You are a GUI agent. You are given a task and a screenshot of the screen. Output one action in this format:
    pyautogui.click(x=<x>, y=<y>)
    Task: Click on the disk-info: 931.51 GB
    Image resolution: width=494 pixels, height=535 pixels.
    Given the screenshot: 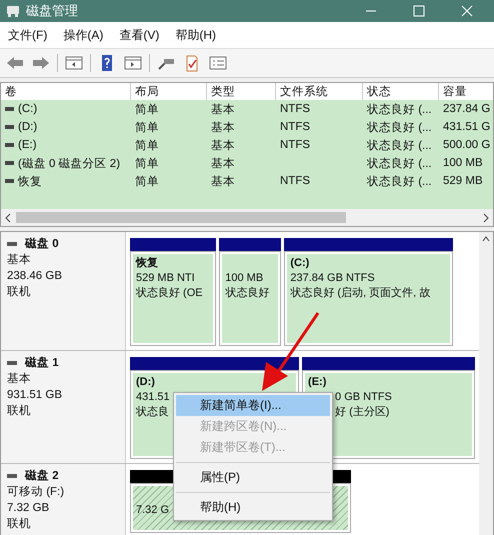 What is the action you would take?
    pyautogui.click(x=35, y=395)
    